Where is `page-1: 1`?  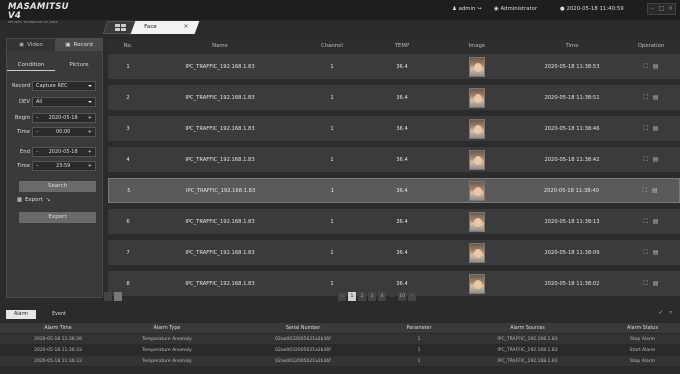 page-1: 1 is located at coordinates (352, 296).